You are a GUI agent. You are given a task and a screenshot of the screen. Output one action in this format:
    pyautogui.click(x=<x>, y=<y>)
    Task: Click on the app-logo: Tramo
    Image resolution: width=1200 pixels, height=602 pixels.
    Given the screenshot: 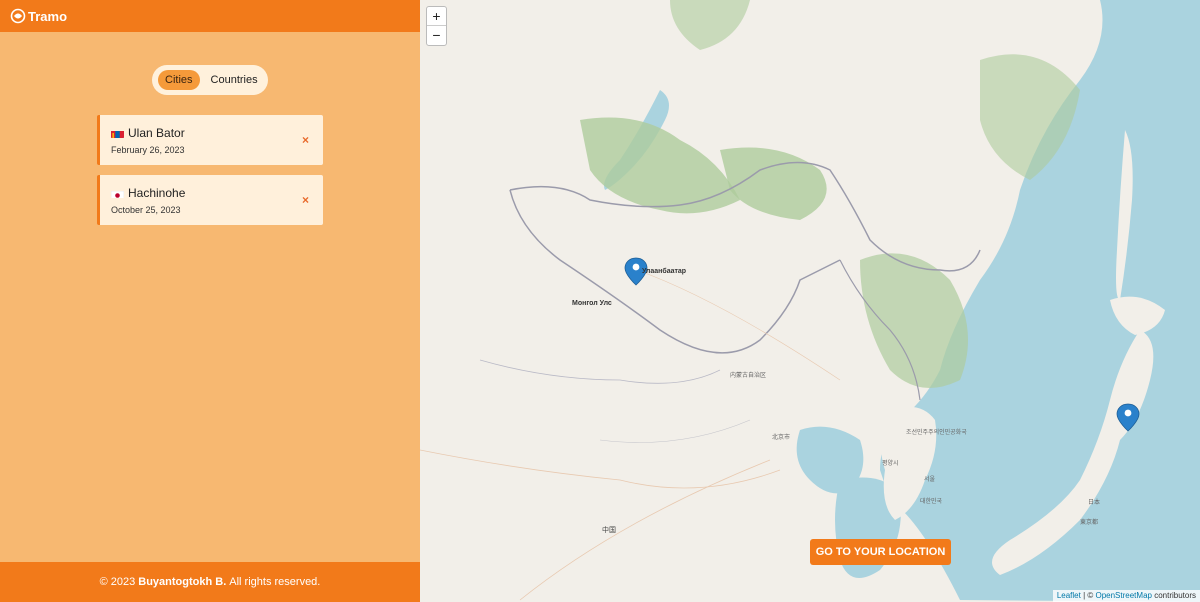 What is the action you would take?
    pyautogui.click(x=38, y=16)
    